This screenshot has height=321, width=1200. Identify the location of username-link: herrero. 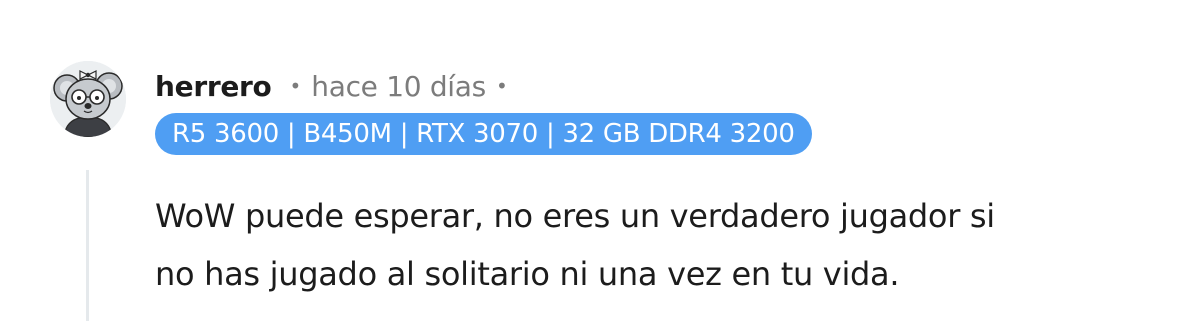
(213, 86).